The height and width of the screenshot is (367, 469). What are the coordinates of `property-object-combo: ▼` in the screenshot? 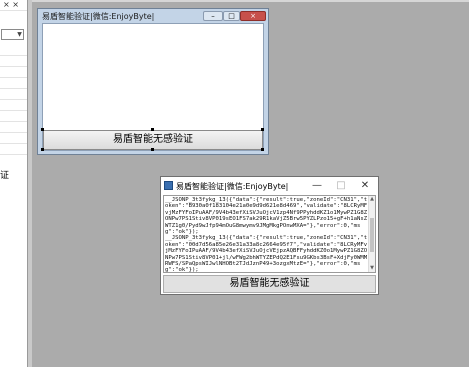 It's located at (12, 34).